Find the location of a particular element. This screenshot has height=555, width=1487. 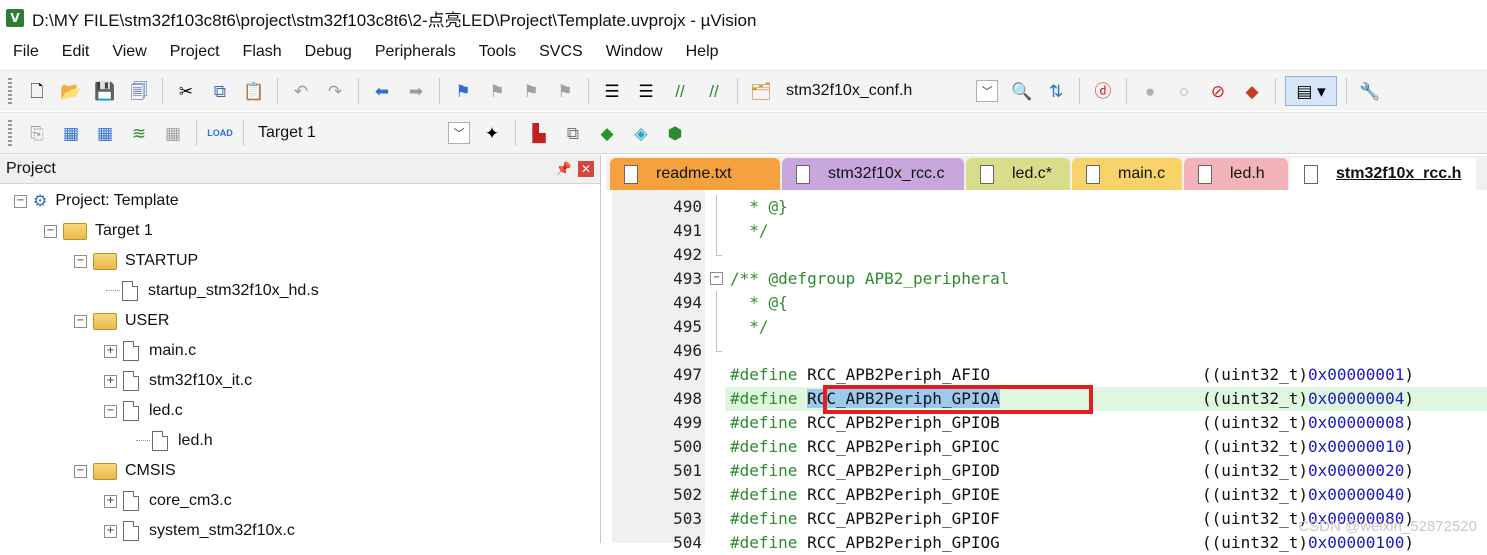

uncomment-icon: // is located at coordinates (714, 91).